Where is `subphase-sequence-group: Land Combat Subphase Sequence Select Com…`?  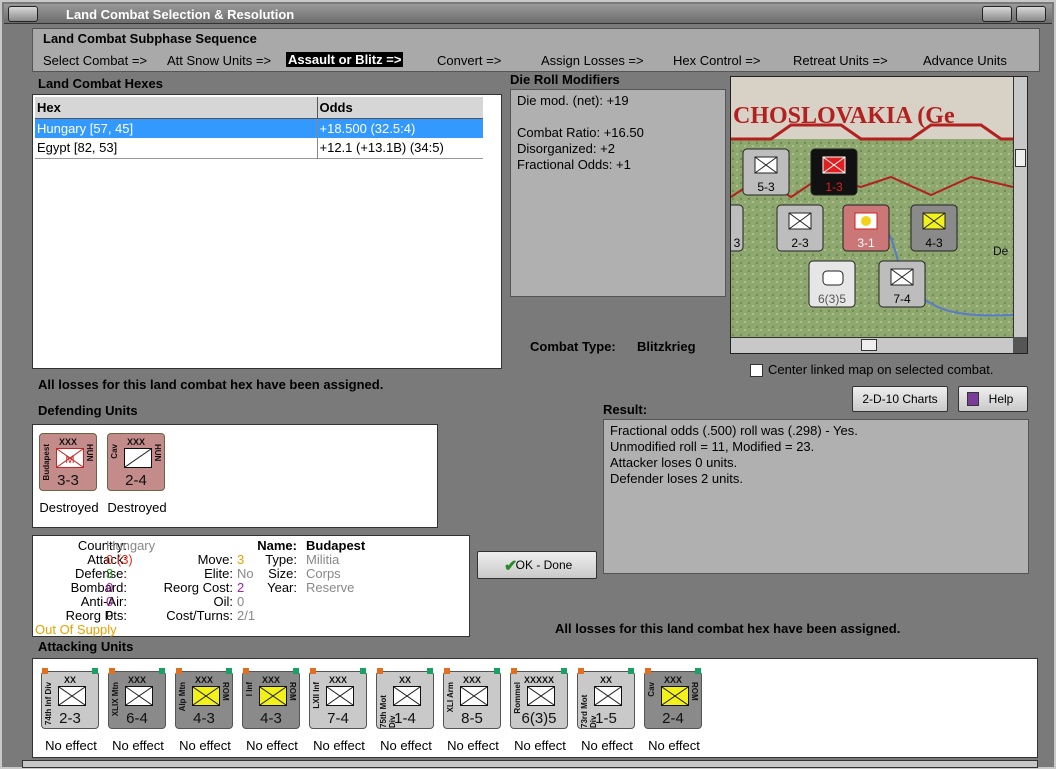 subphase-sequence-group: Land Combat Subphase Sequence Select Com… is located at coordinates (536, 50).